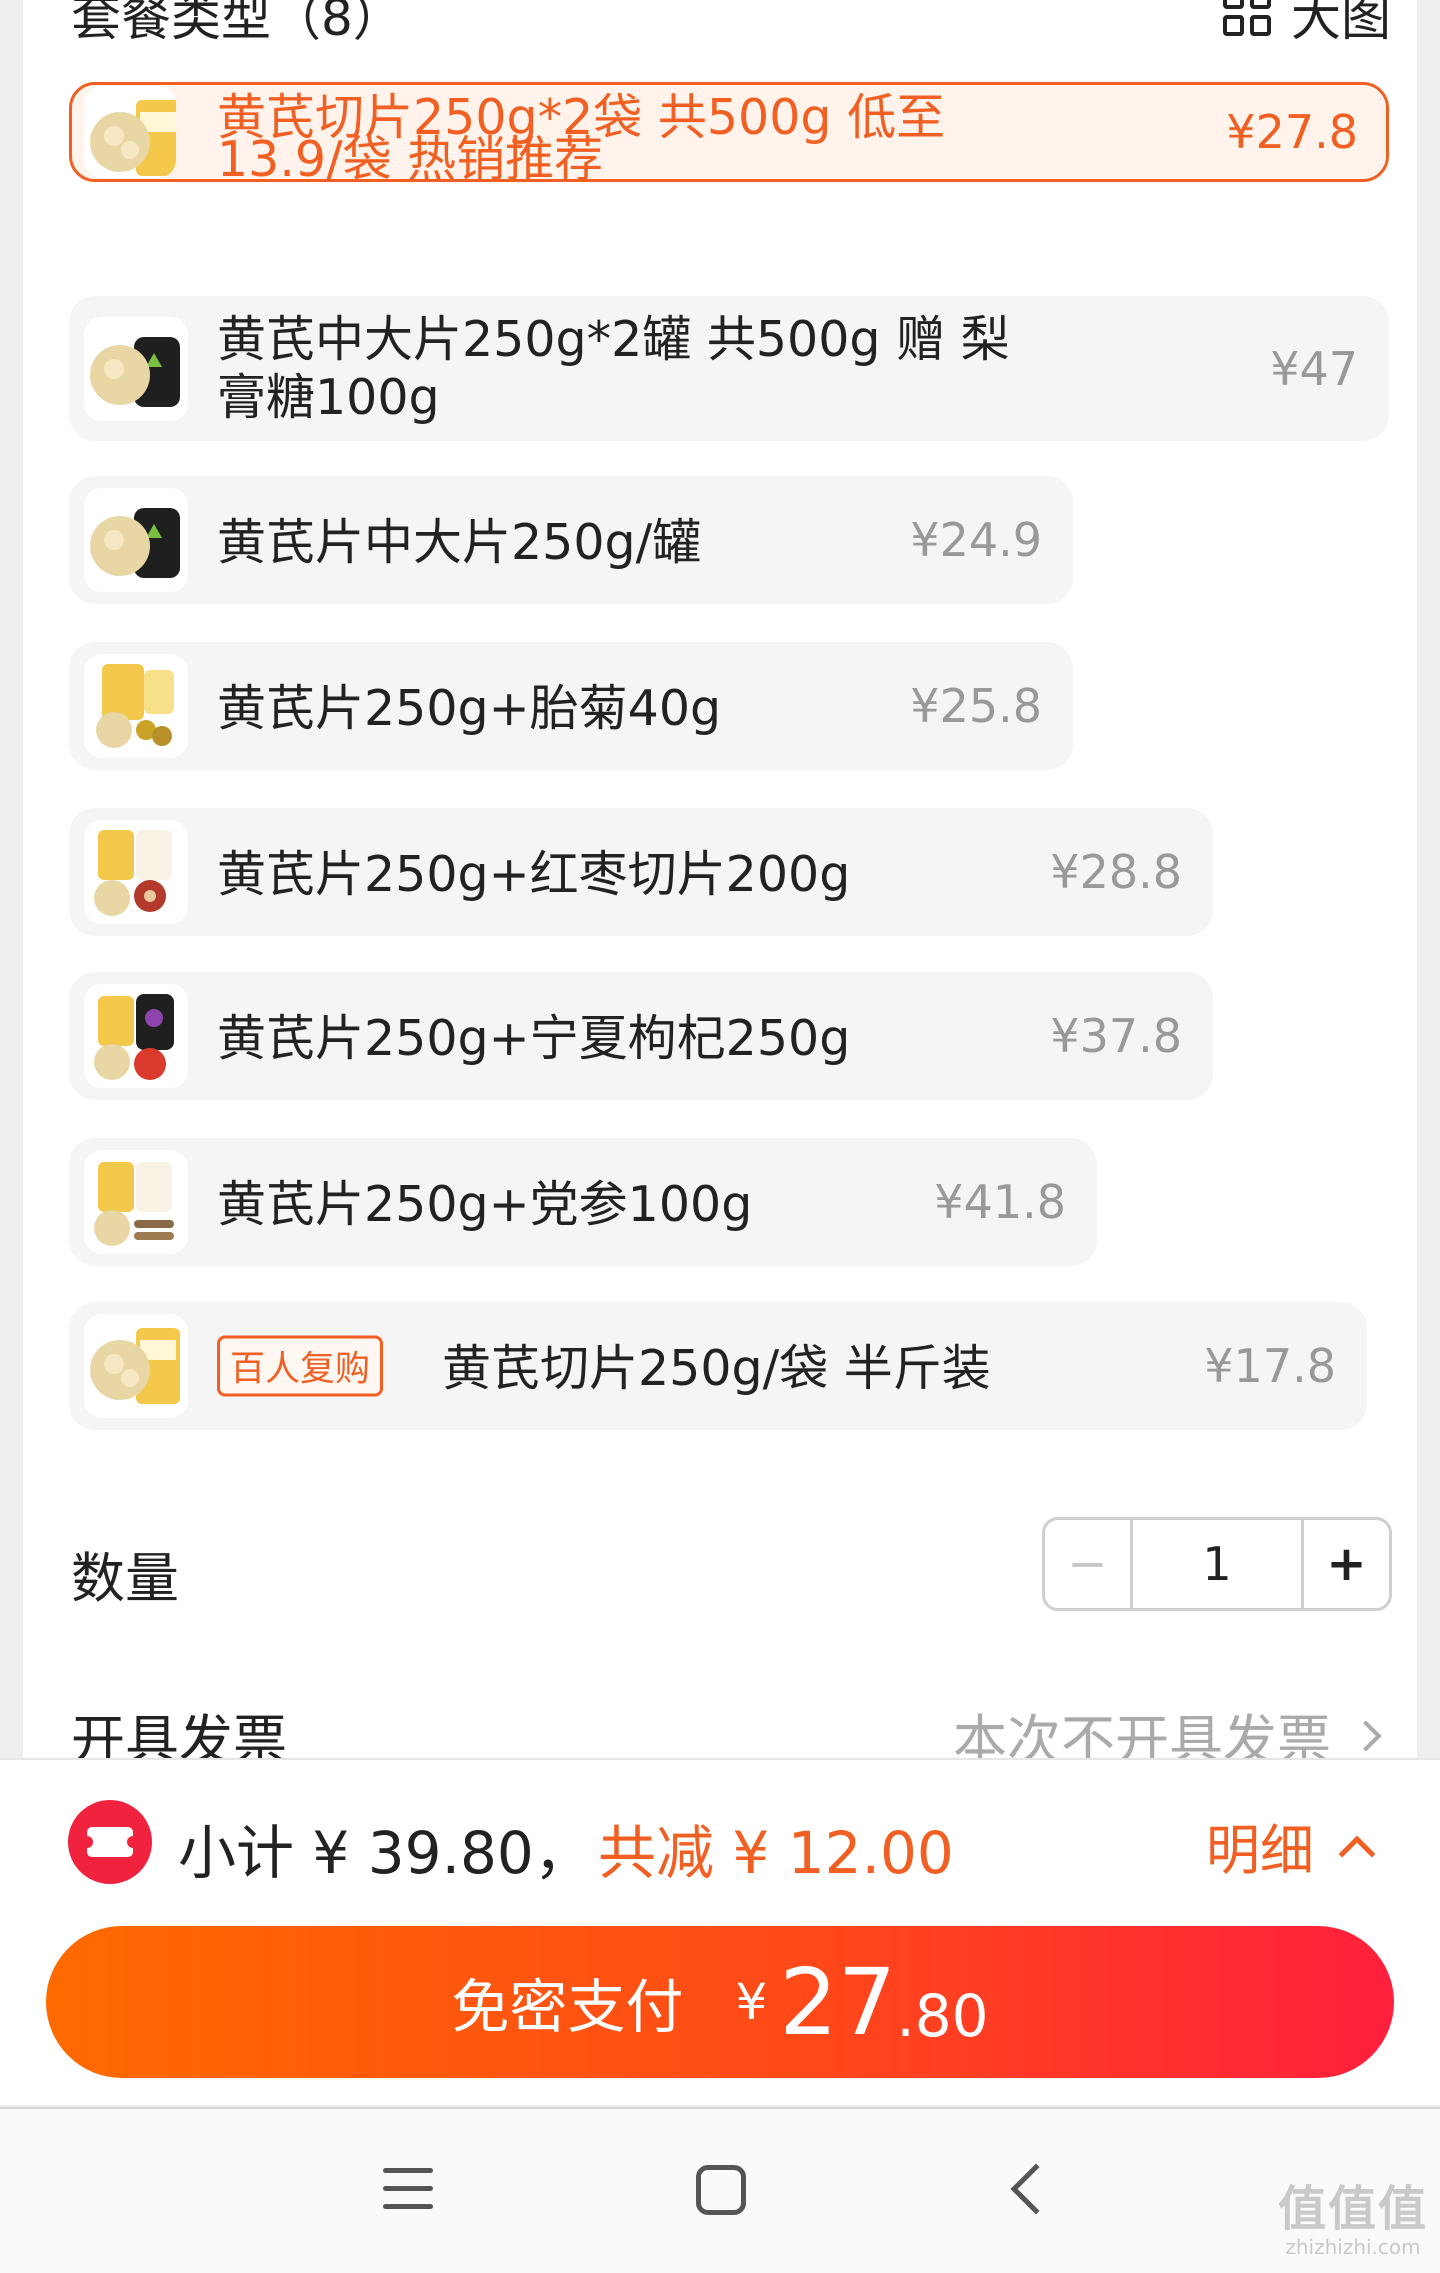  Describe the element at coordinates (567, 2007) in the screenshot. I see `pay-button-label: 免密支付` at that location.